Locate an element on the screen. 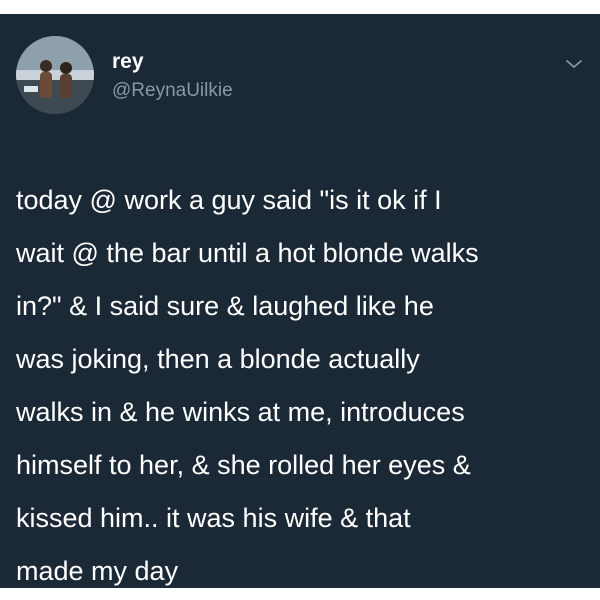 This screenshot has height=600, width=600. tweet-line: was joking, then a blonde actually is located at coordinates (218, 359).